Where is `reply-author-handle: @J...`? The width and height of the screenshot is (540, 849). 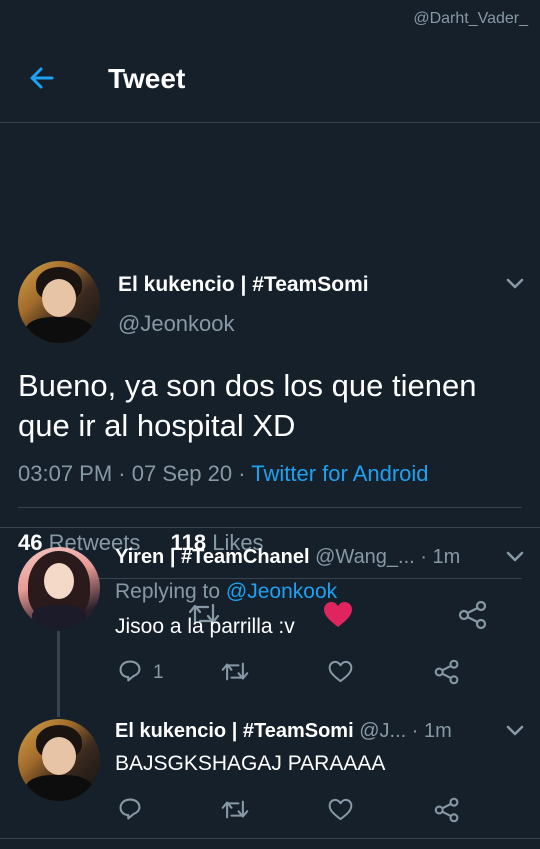
reply-author-handle: @J... is located at coordinates (382, 731).